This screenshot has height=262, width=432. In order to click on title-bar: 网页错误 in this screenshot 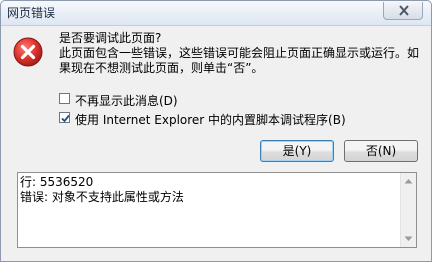, I will do `click(216, 13)`.